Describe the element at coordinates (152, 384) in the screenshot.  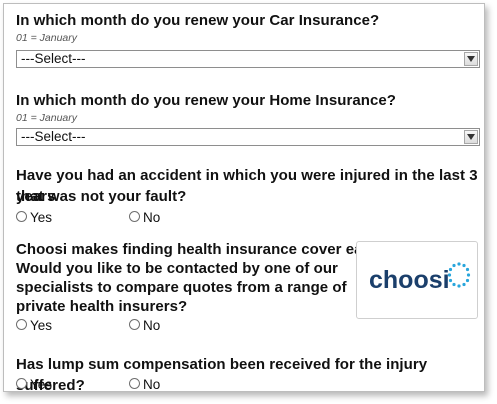
I see `compensation-no-label: No` at that location.